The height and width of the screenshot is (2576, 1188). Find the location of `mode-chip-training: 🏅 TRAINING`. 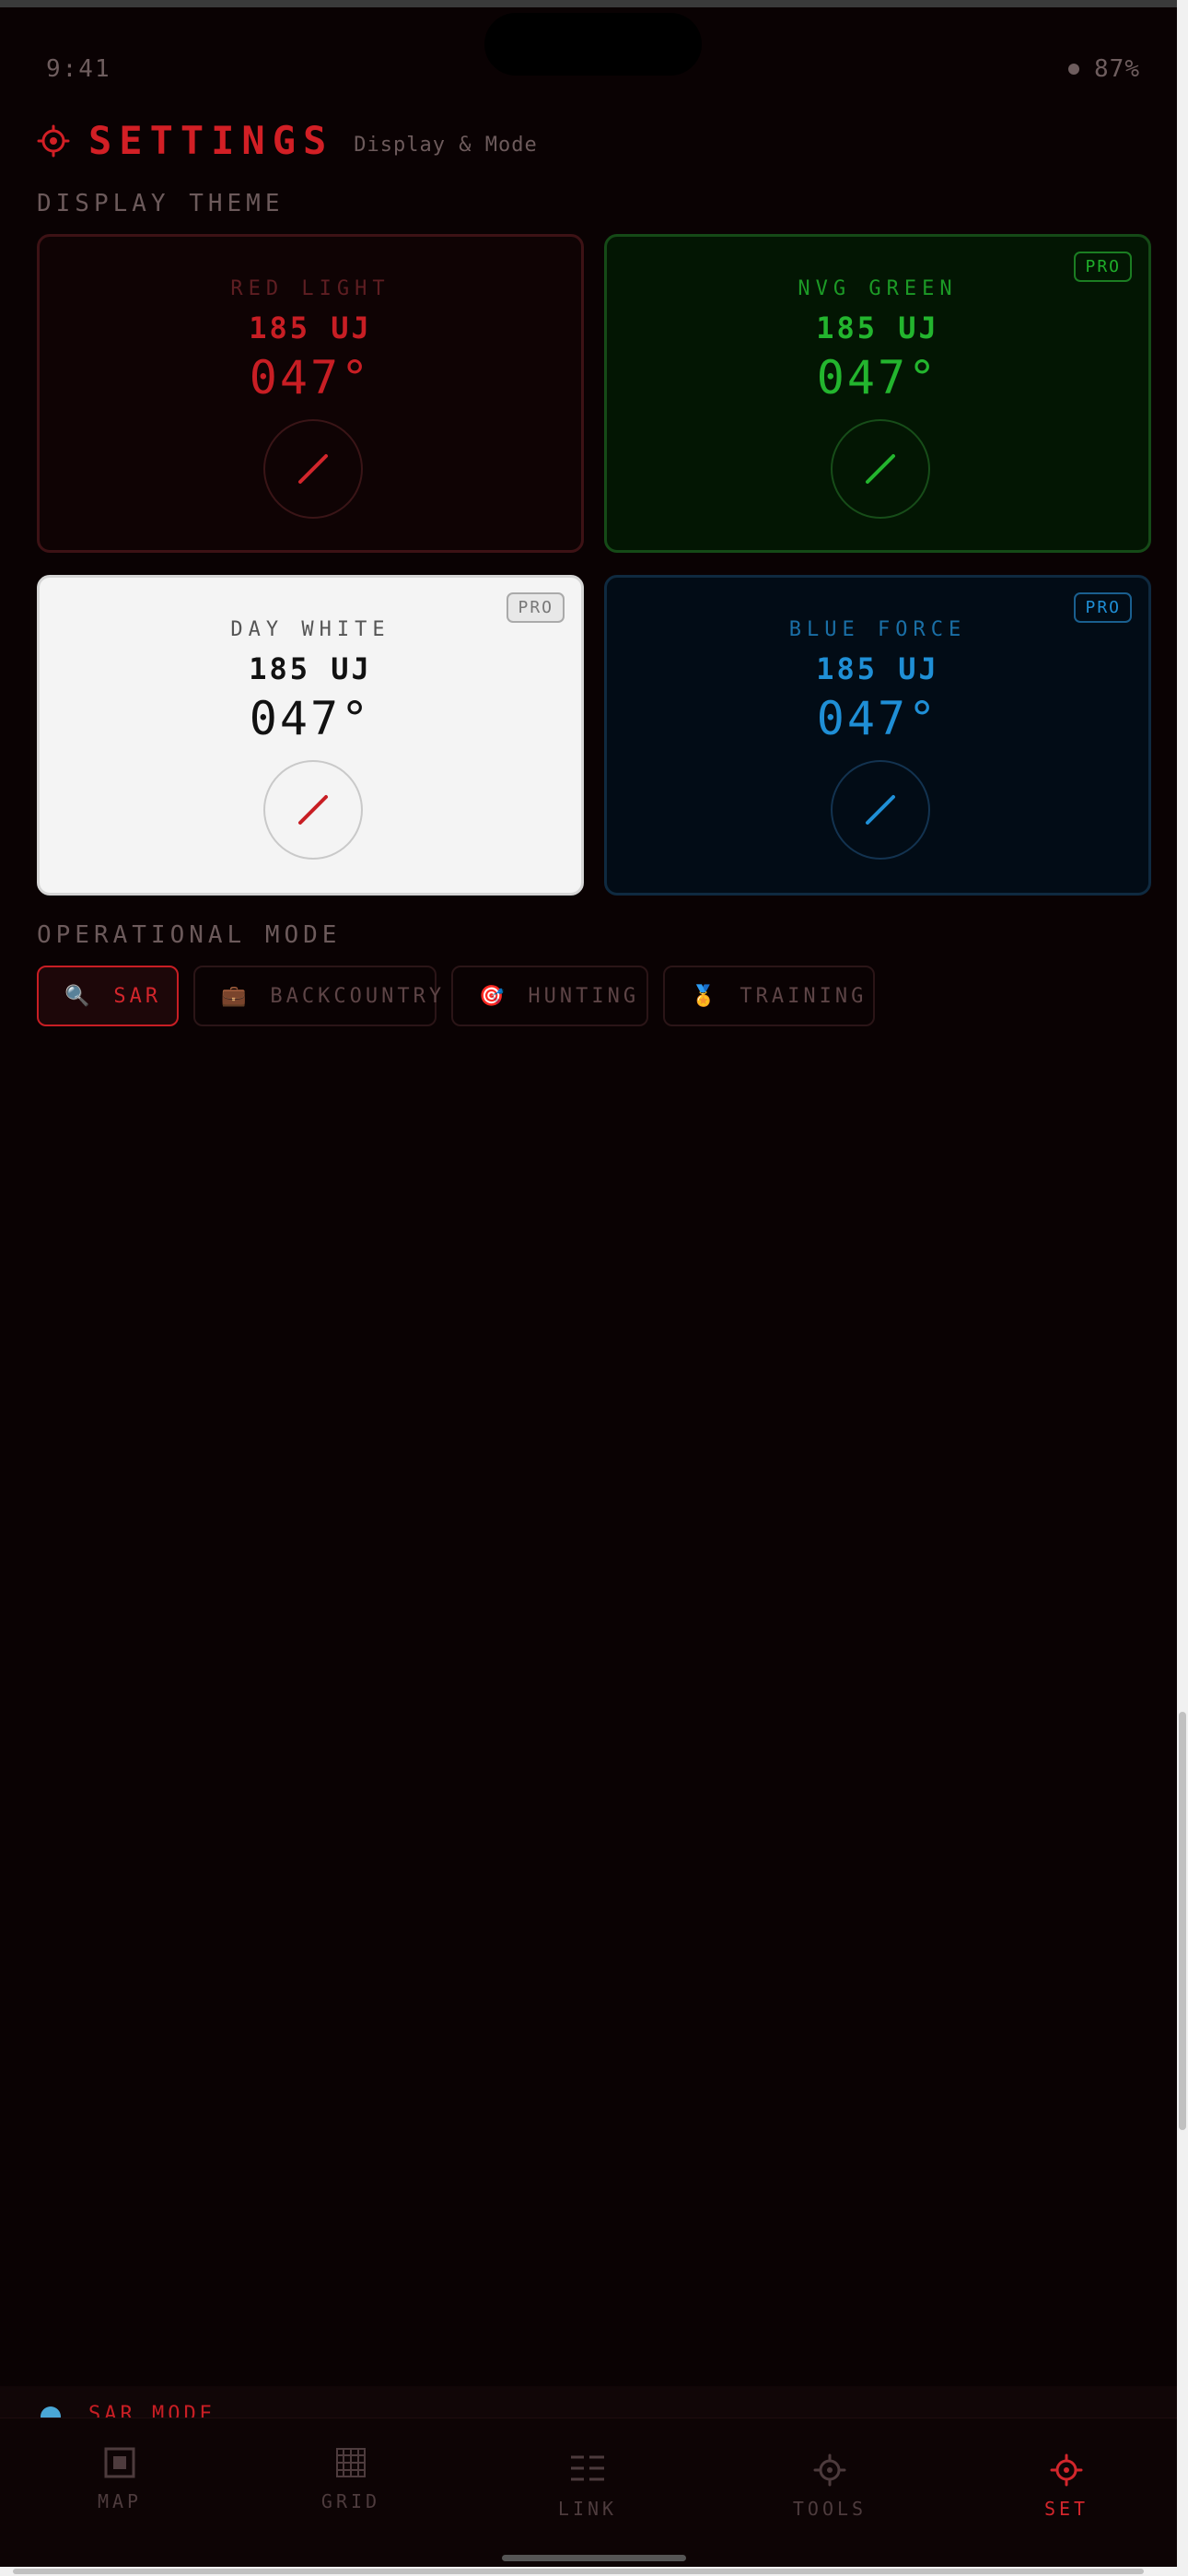

mode-chip-training: 🏅 TRAINING is located at coordinates (769, 996).